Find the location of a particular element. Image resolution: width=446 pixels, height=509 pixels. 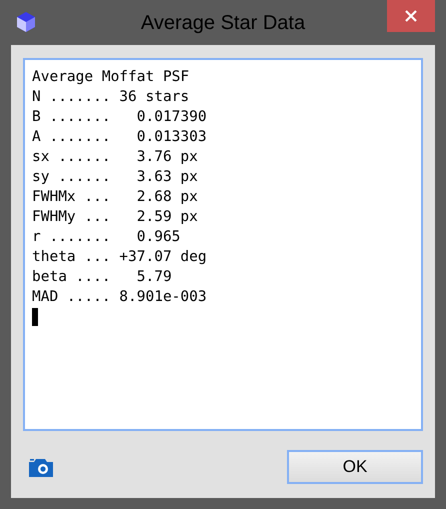

output-line: B ....... 0.017390 is located at coordinates (119, 117).